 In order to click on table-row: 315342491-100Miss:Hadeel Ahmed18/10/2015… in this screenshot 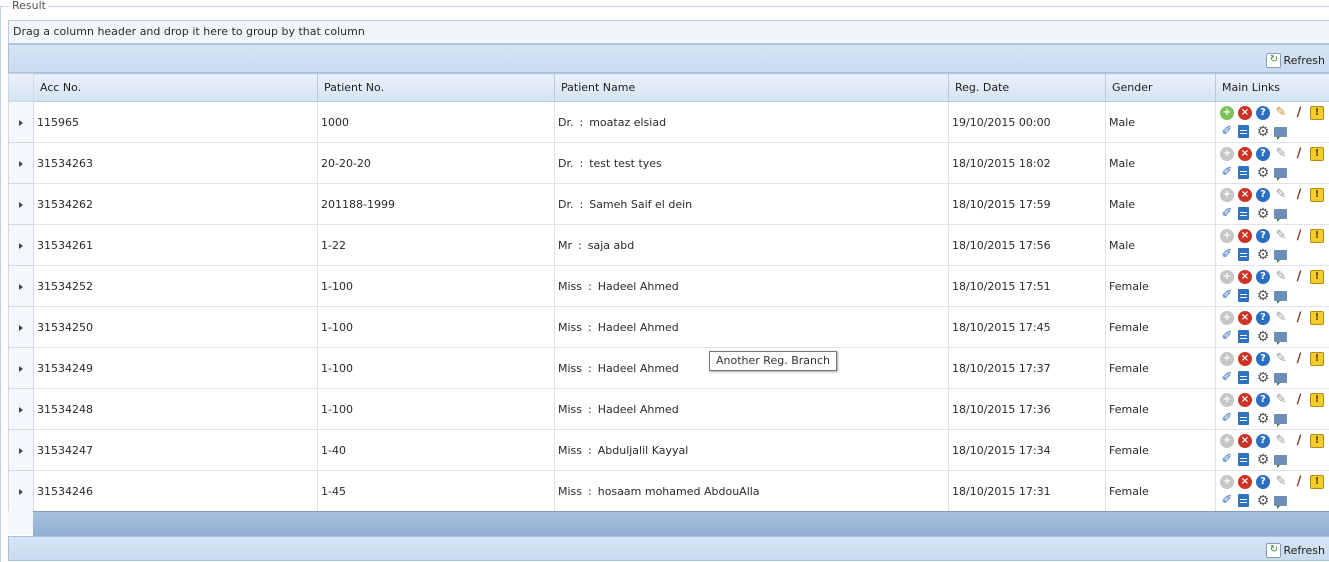, I will do `click(669, 368)`.